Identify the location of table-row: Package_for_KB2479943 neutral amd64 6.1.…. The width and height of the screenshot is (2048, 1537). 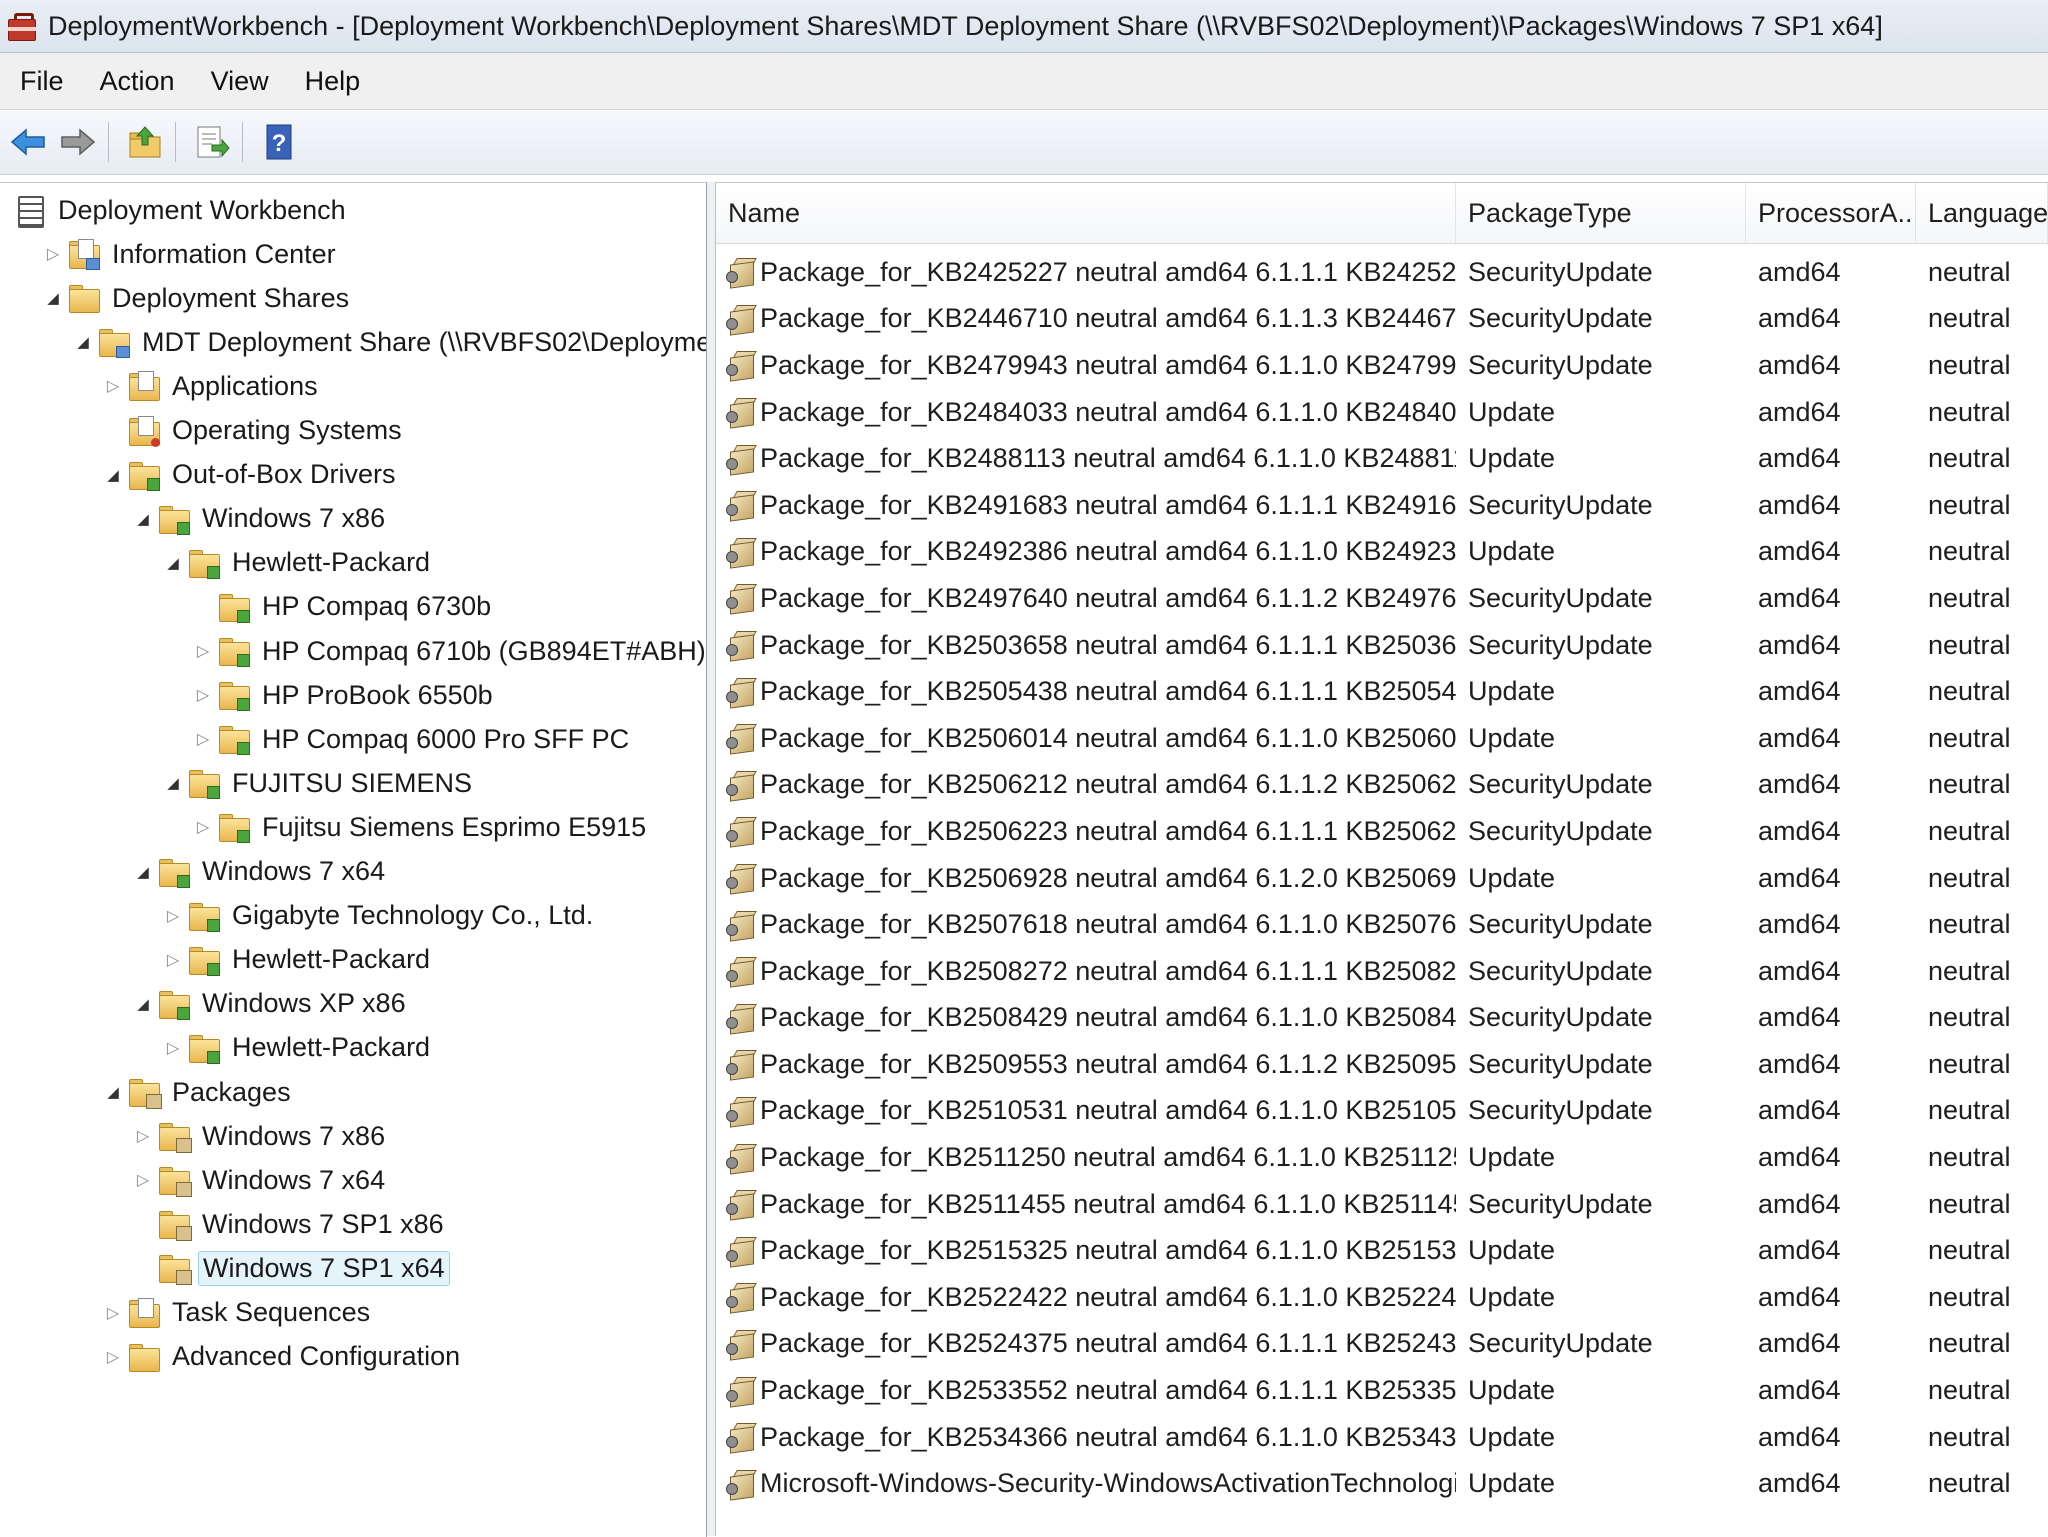
(1382, 365).